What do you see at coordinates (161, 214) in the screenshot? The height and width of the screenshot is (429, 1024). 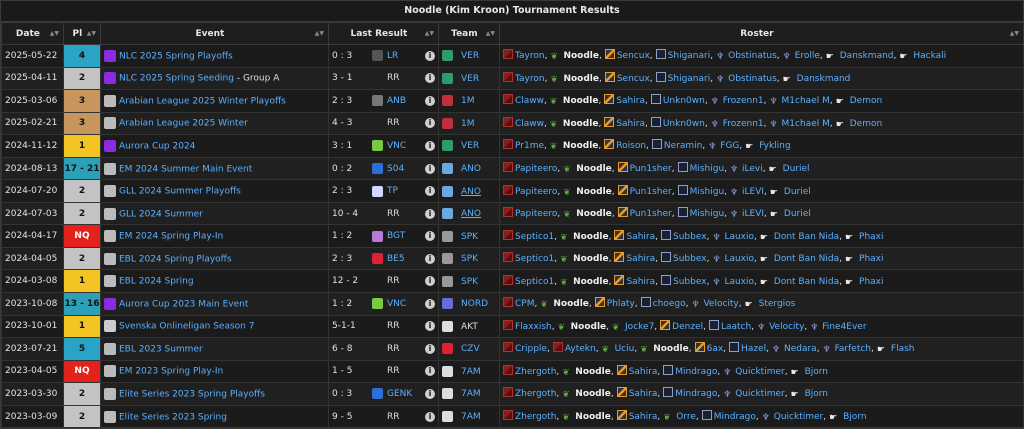 I see `event-link: GLL 2024 Summer` at bounding box center [161, 214].